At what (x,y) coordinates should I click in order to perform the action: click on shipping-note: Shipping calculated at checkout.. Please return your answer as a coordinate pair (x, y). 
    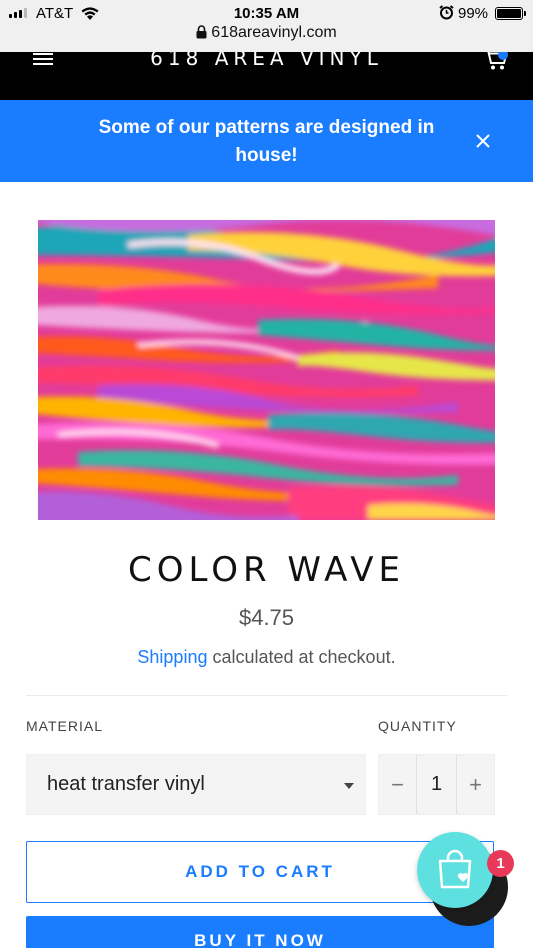
    Looking at the image, I should click on (266, 657).